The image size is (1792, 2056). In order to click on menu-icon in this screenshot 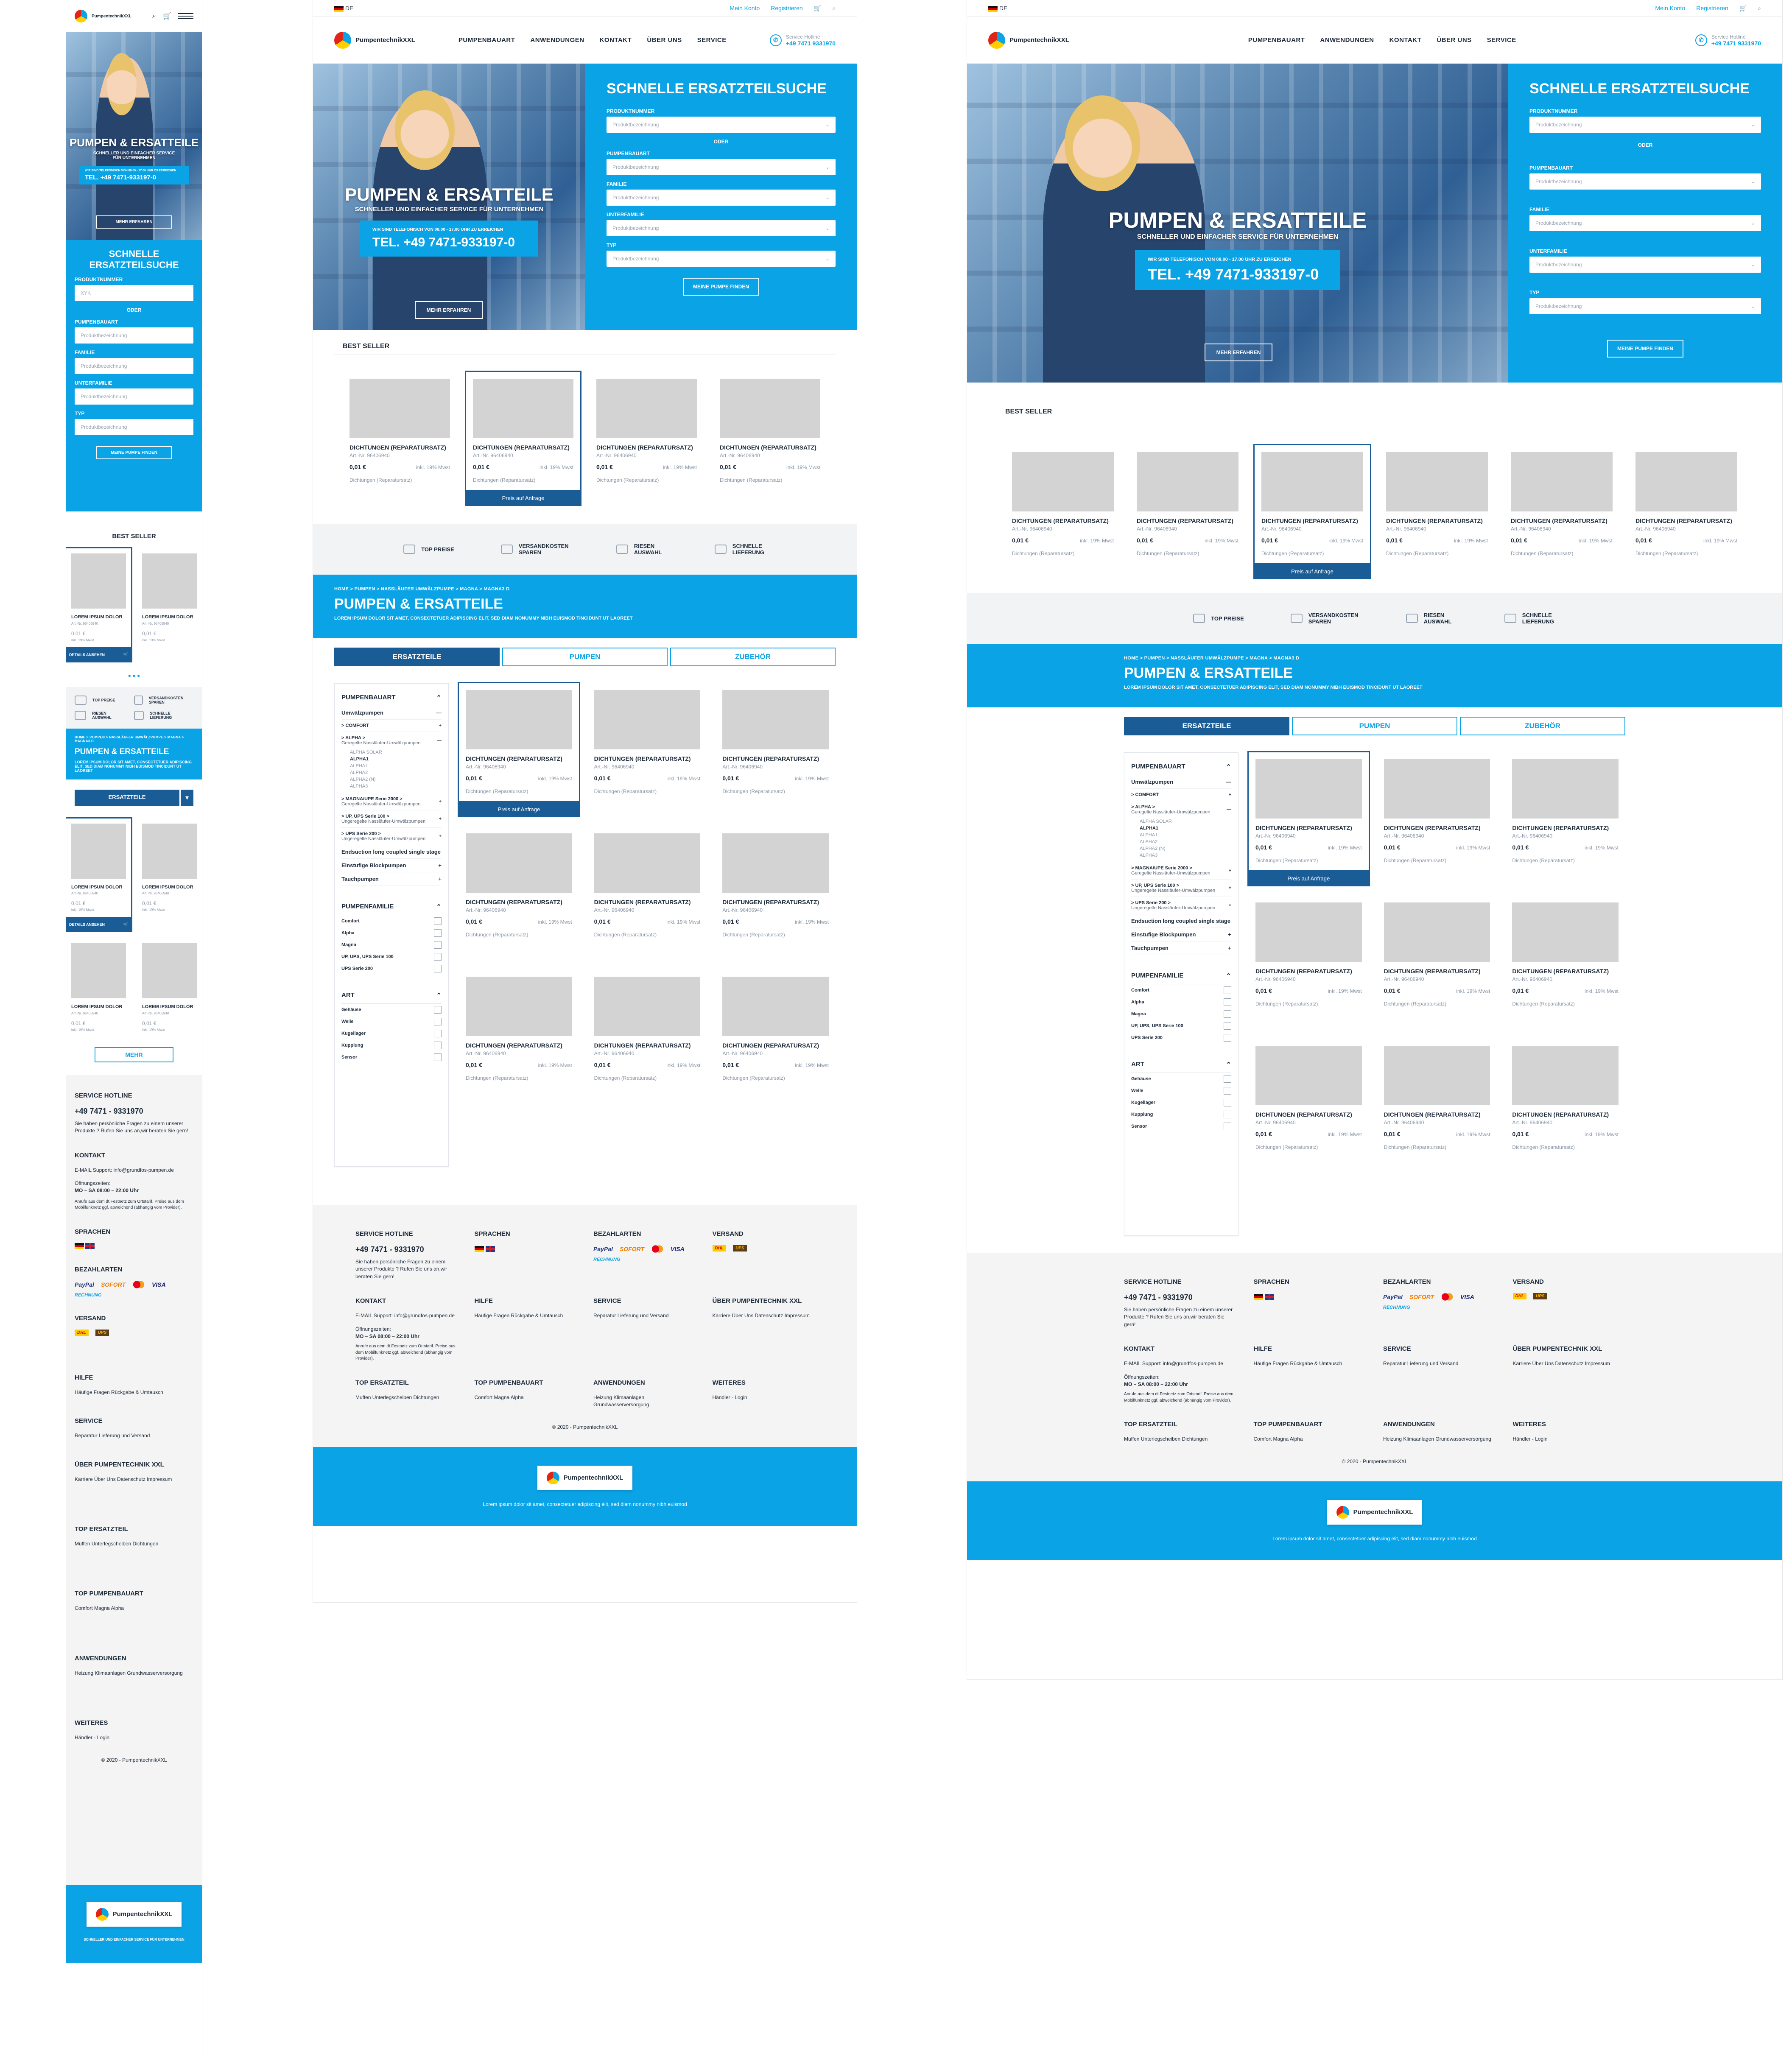, I will do `click(185, 16)`.